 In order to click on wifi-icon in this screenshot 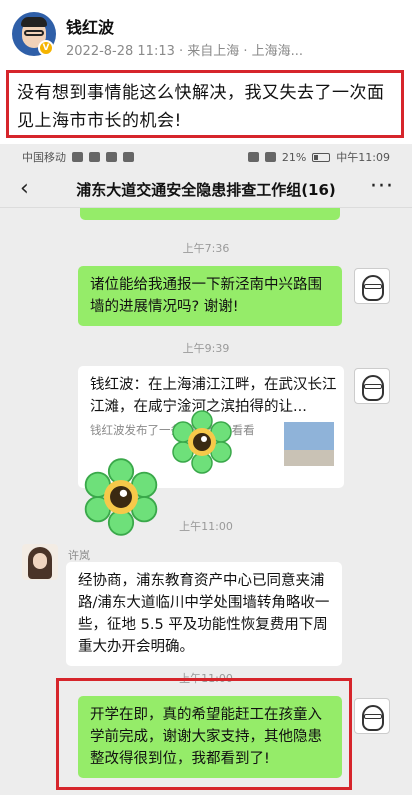, I will do `click(94, 157)`.